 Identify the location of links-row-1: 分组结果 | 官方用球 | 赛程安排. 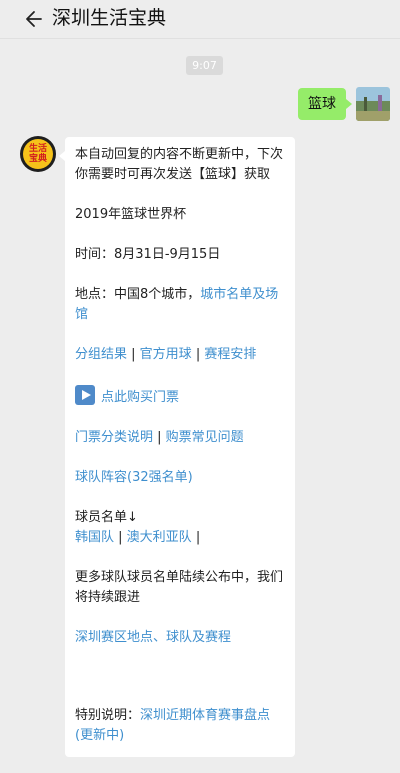
(166, 354).